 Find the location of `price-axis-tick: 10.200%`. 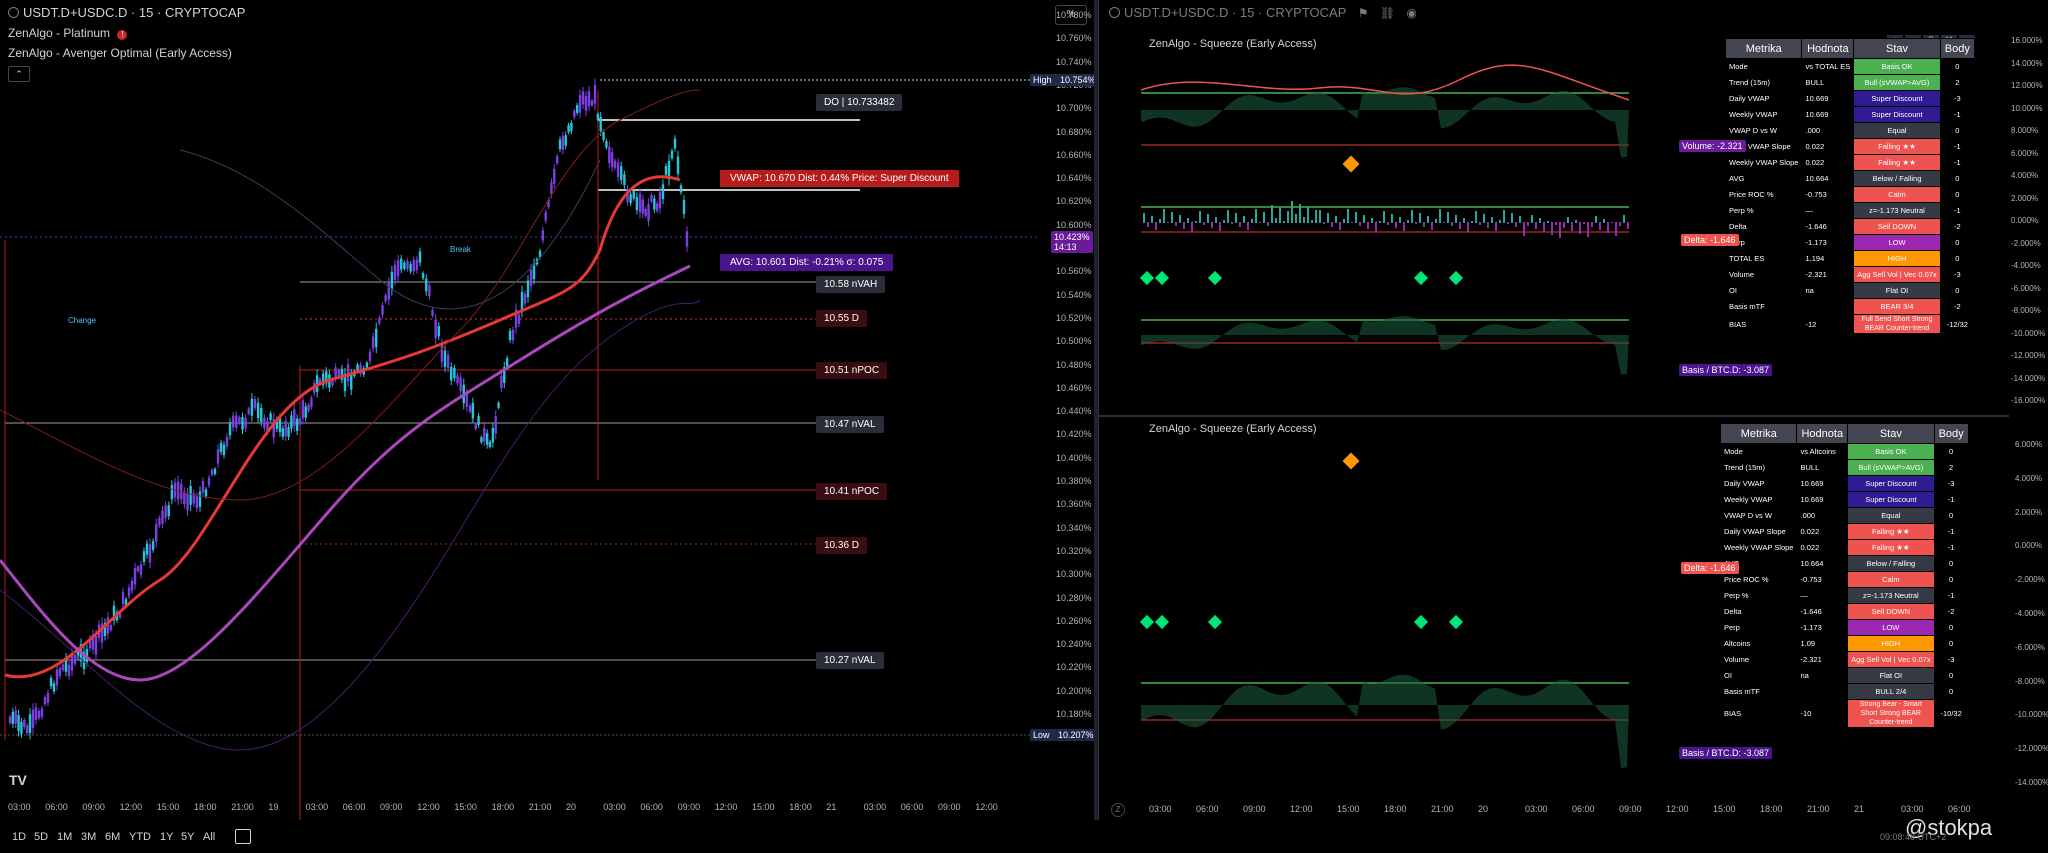

price-axis-tick: 10.200% is located at coordinates (1074, 690).